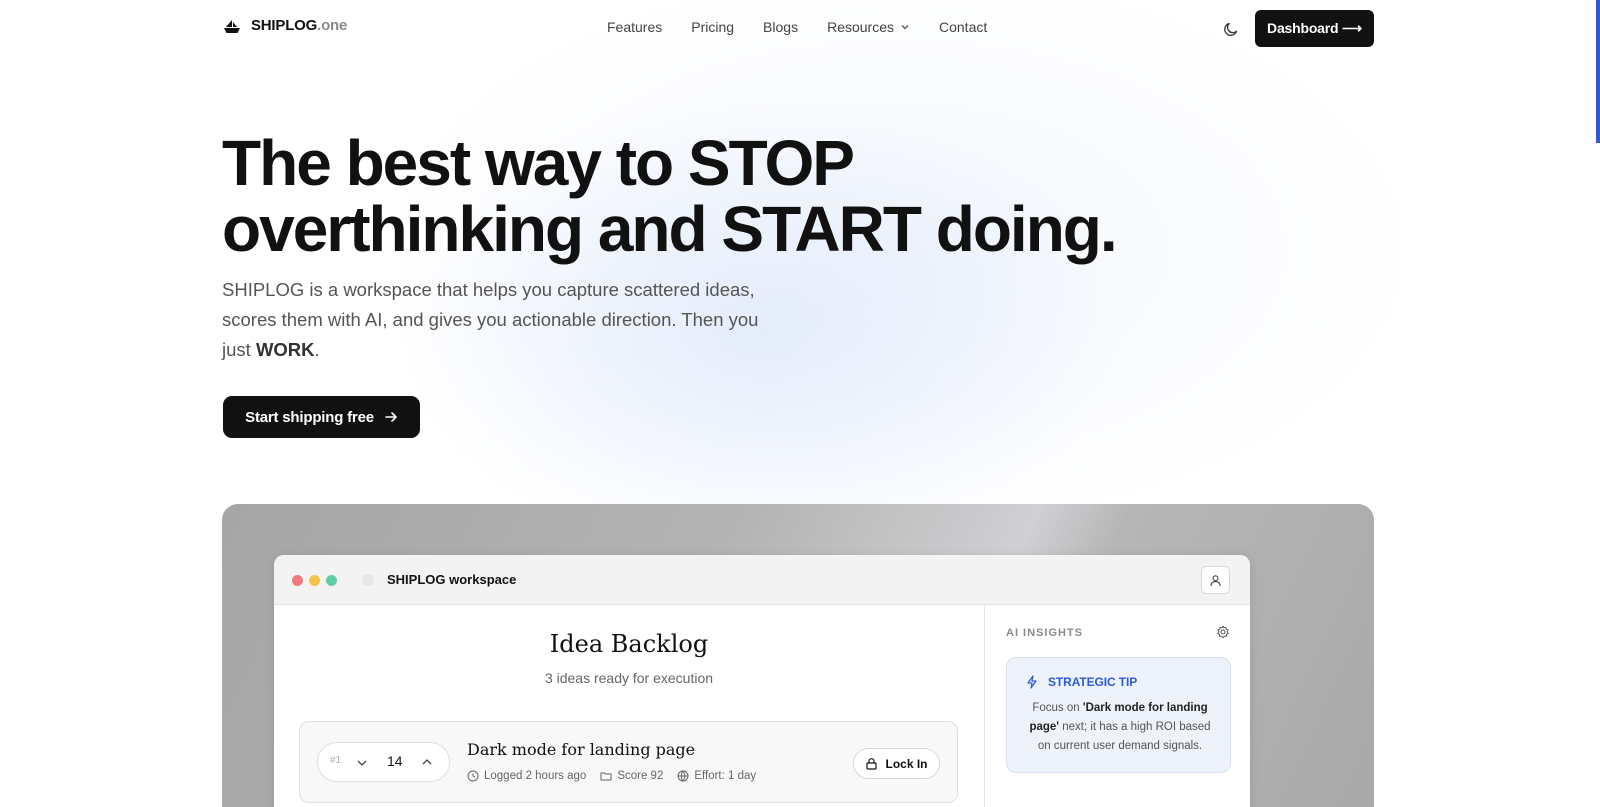  I want to click on user-profile-button, so click(1215, 580).